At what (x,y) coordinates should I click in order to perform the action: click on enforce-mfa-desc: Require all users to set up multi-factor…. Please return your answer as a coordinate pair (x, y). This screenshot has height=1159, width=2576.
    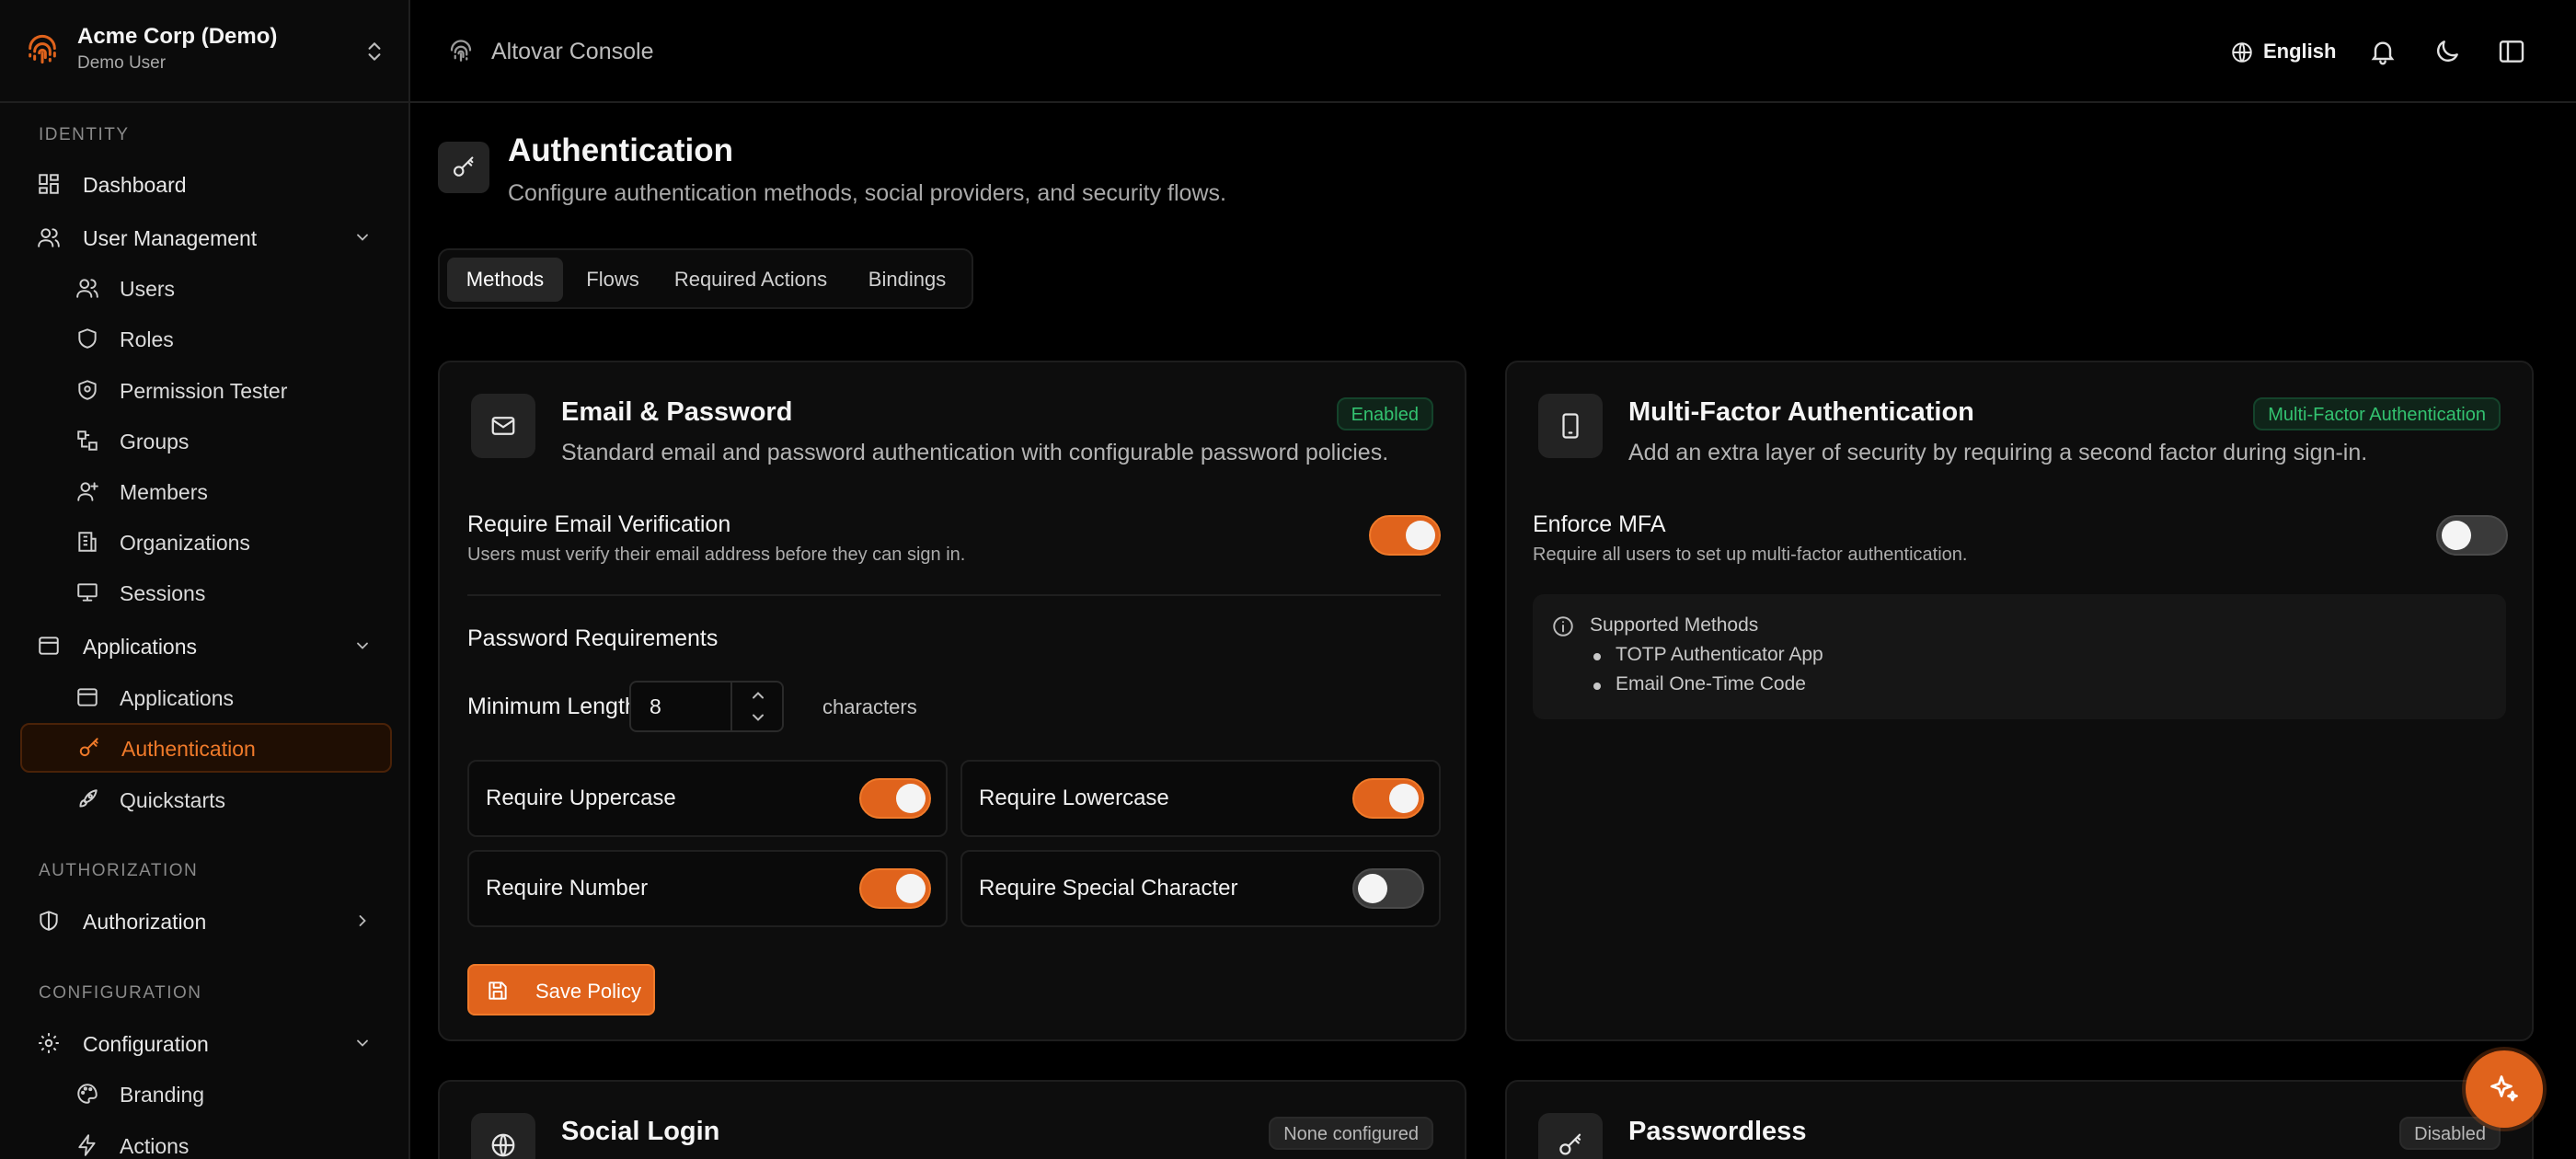
    Looking at the image, I should click on (1750, 555).